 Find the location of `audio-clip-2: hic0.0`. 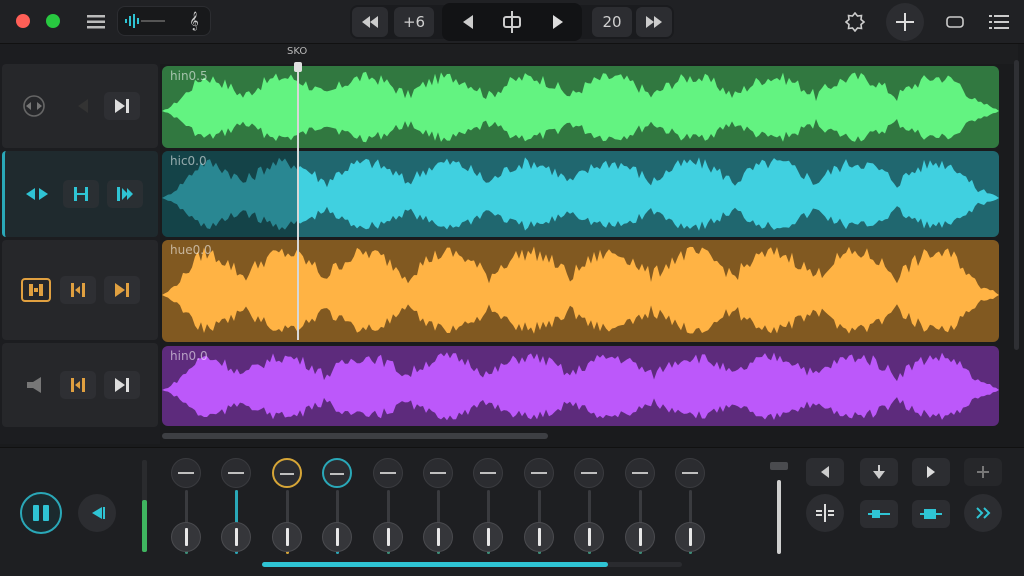

audio-clip-2: hic0.0 is located at coordinates (580, 194).